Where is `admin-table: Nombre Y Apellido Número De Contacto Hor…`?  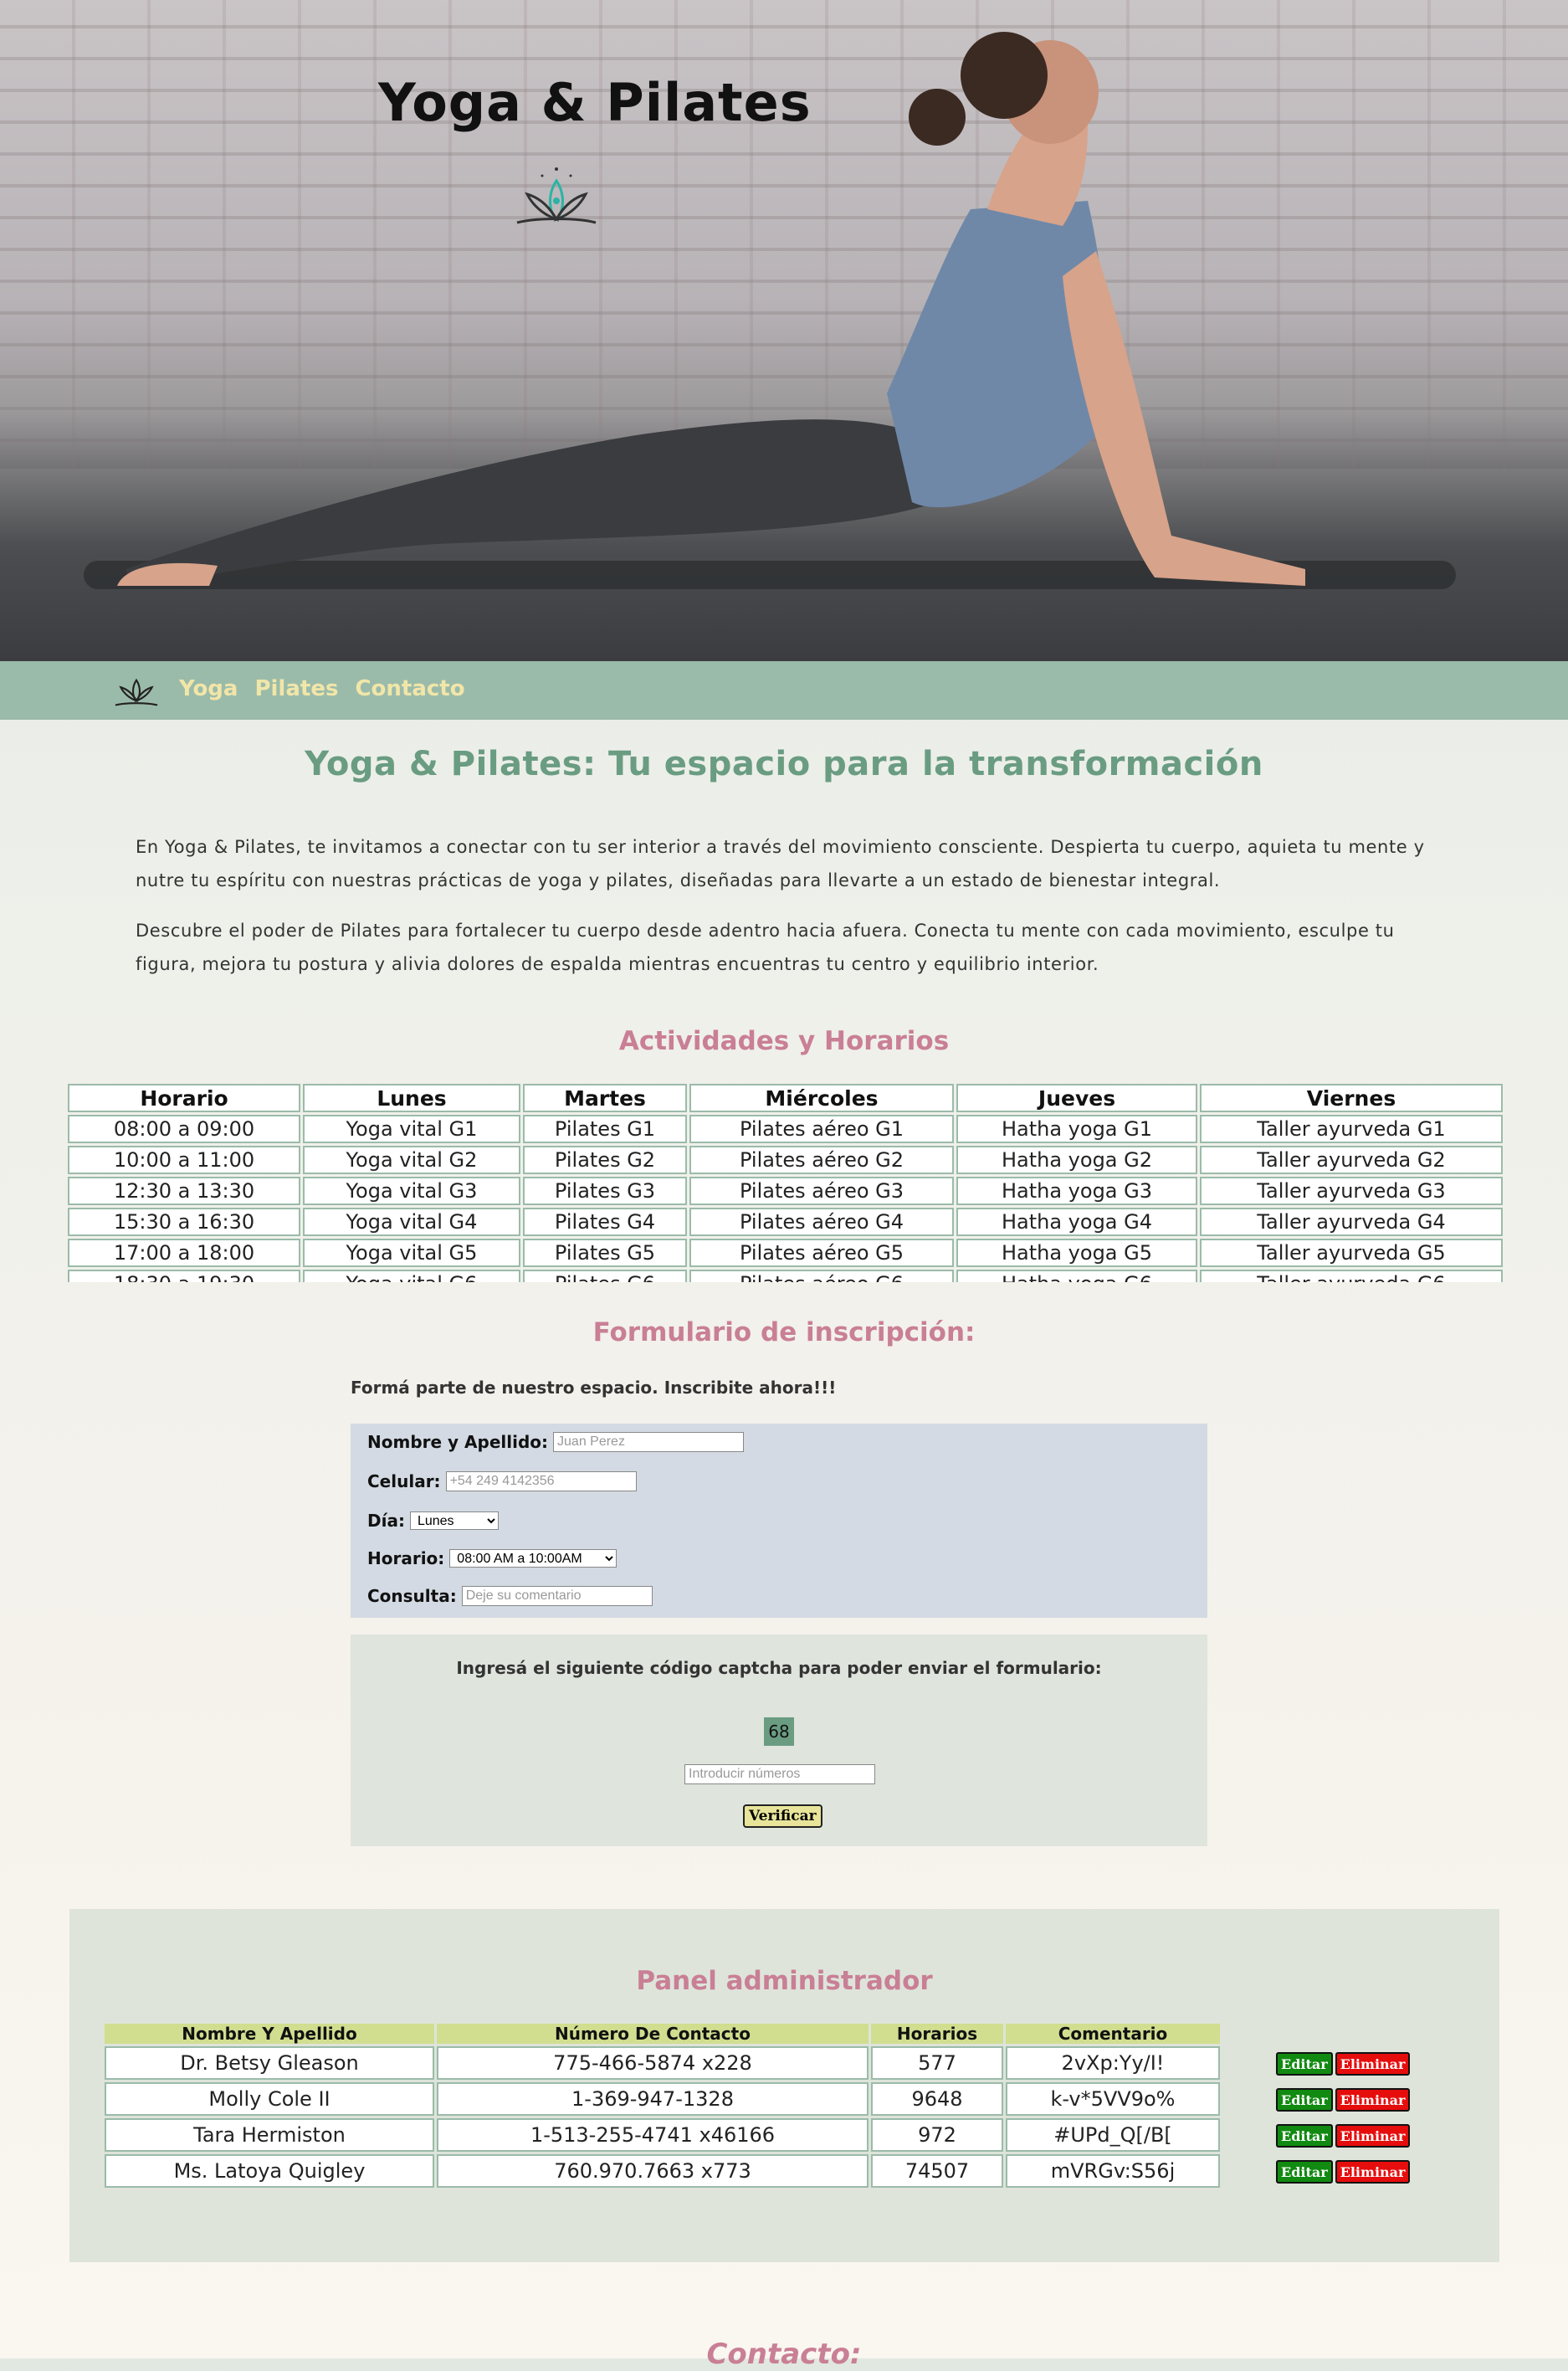
admin-table: Nombre Y Apellido Número De Contacto Hor… is located at coordinates (757, 2105).